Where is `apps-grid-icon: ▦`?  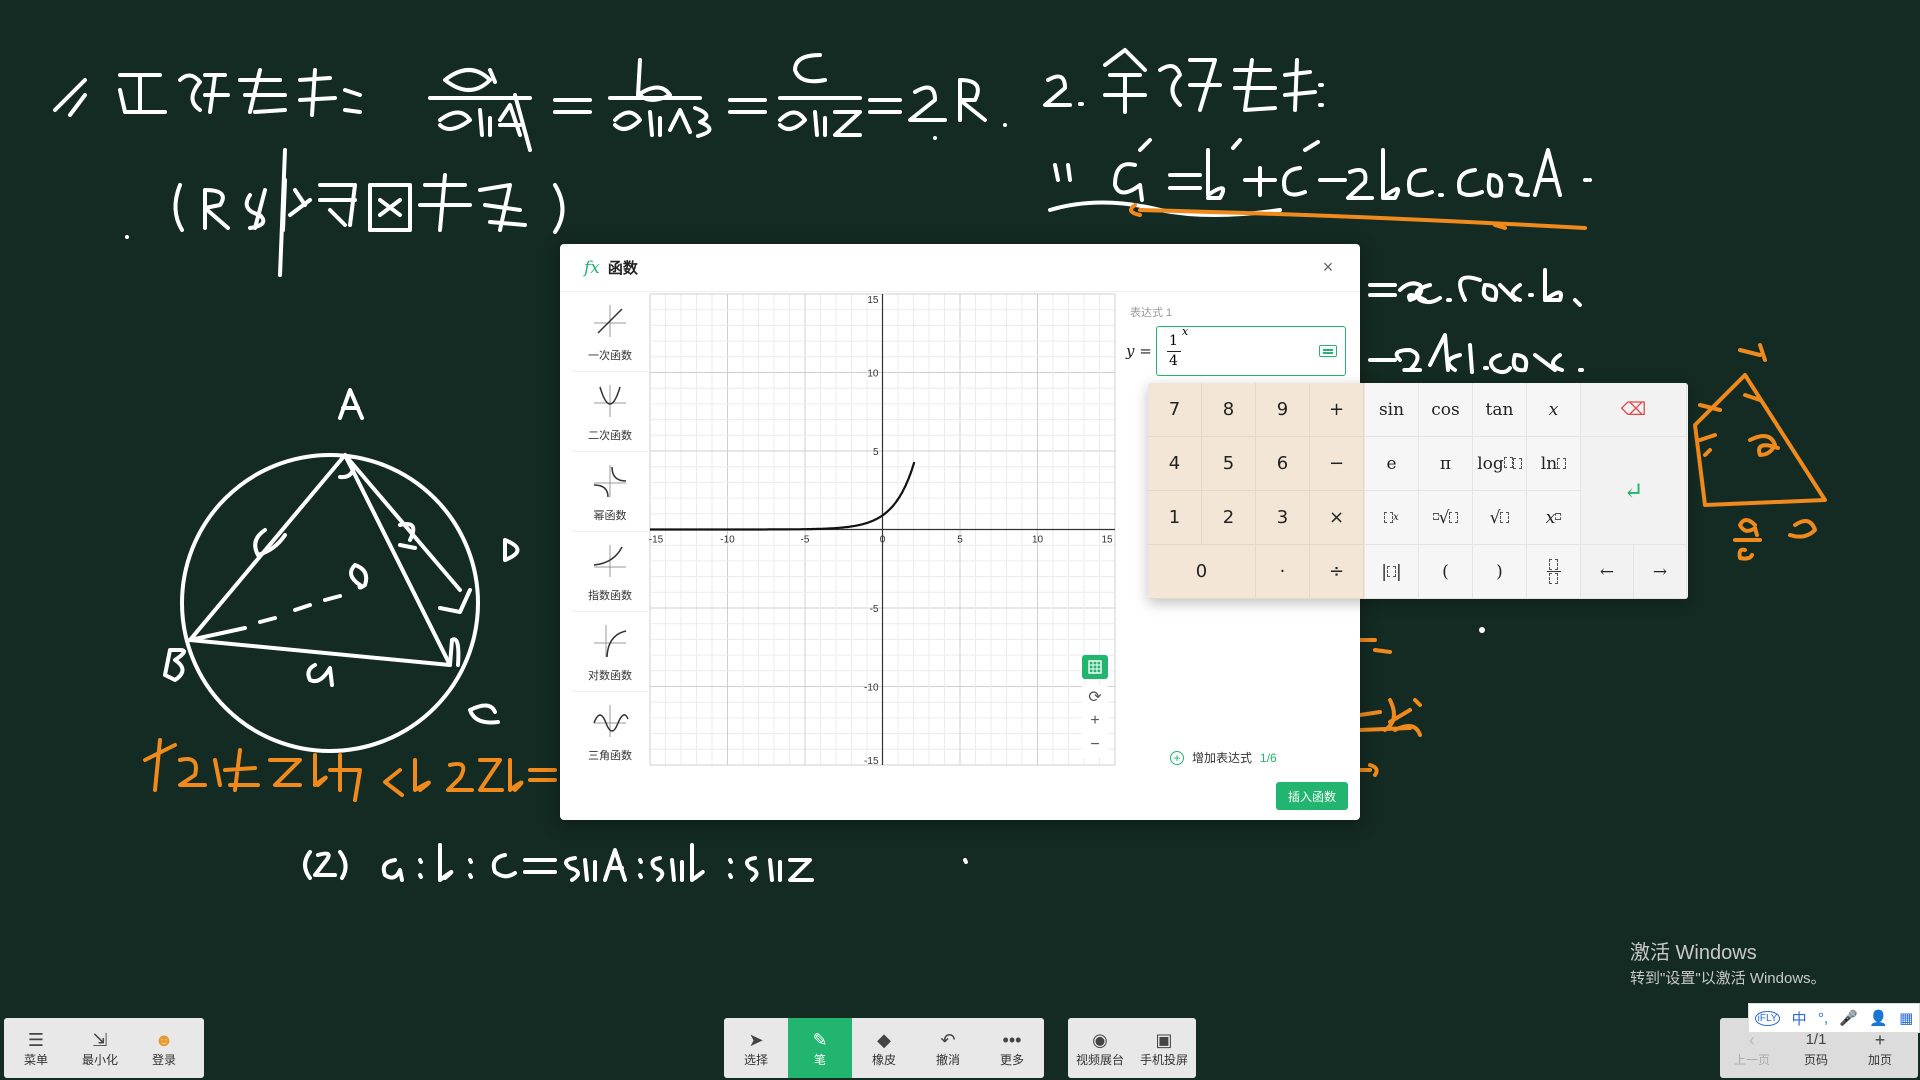
apps-grid-icon: ▦ is located at coordinates (1906, 1018).